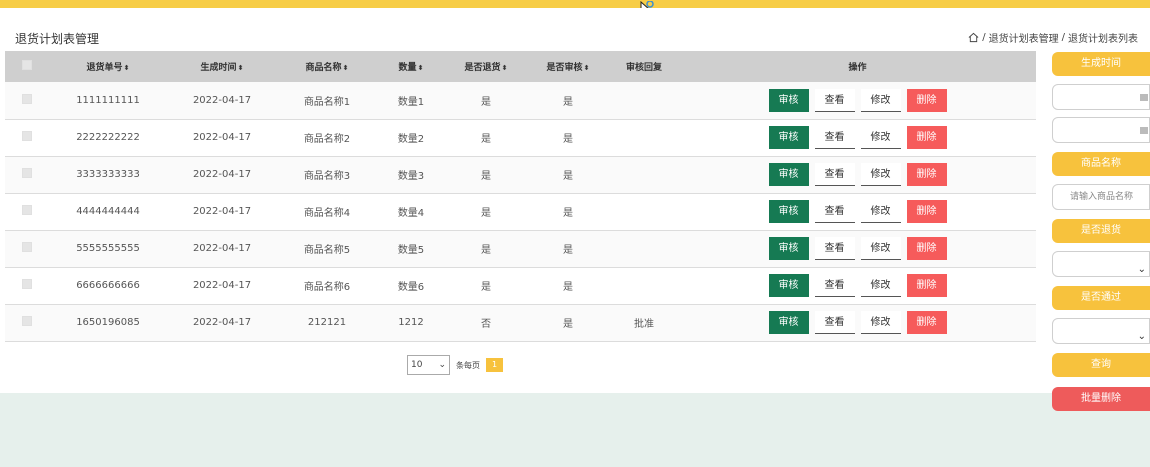 The image size is (1150, 467). What do you see at coordinates (643, 68) in the screenshot?
I see `col-header-reply: 审核回复` at bounding box center [643, 68].